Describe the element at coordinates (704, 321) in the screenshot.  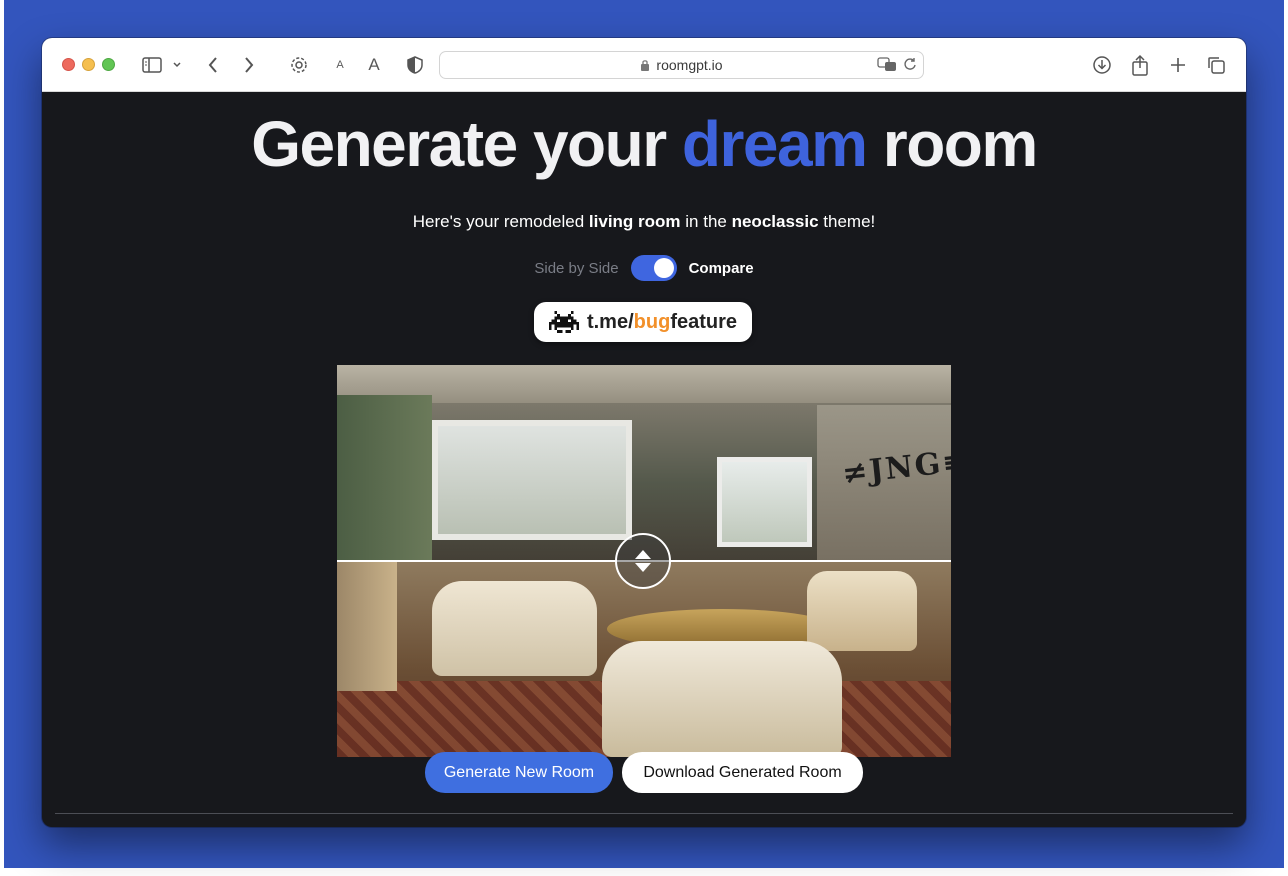
I see `watermark-suffix: feature` at that location.